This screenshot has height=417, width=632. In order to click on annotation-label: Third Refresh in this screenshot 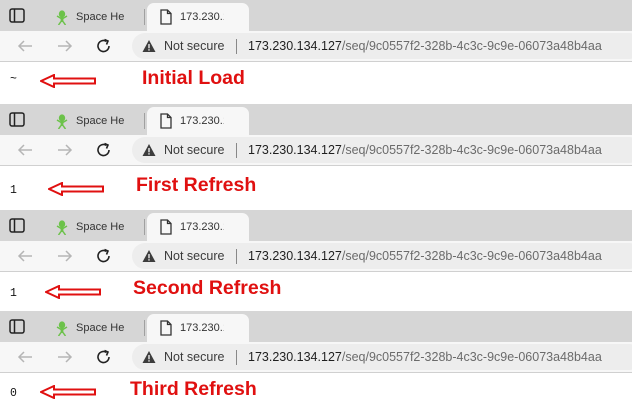, I will do `click(193, 389)`.